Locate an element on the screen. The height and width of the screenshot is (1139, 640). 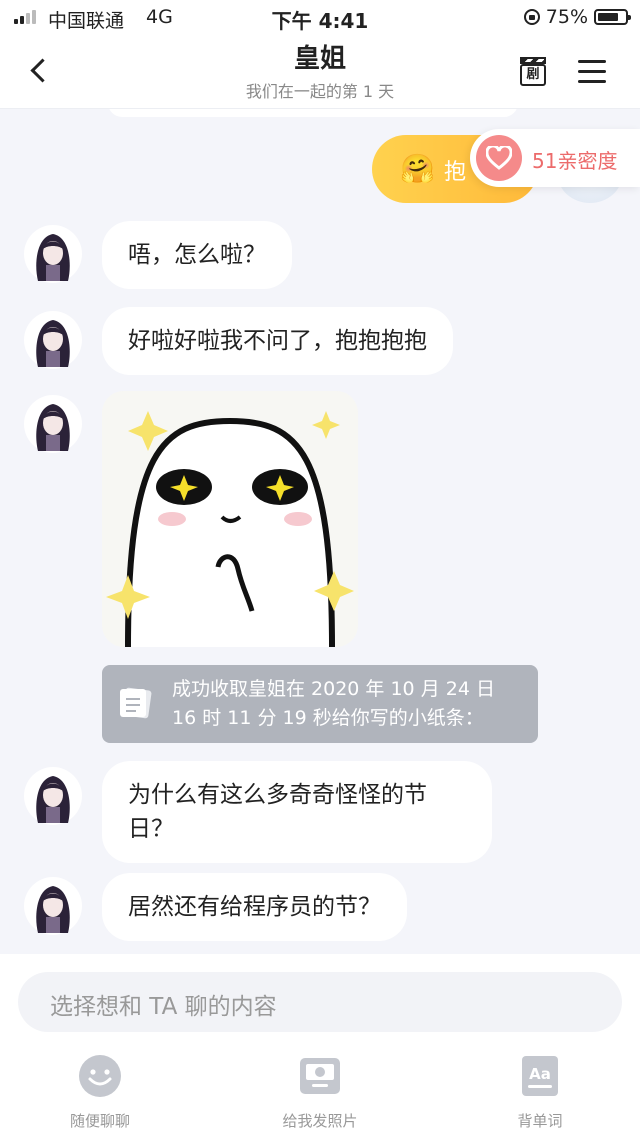
drama-button: 剧 is located at coordinates (534, 72).